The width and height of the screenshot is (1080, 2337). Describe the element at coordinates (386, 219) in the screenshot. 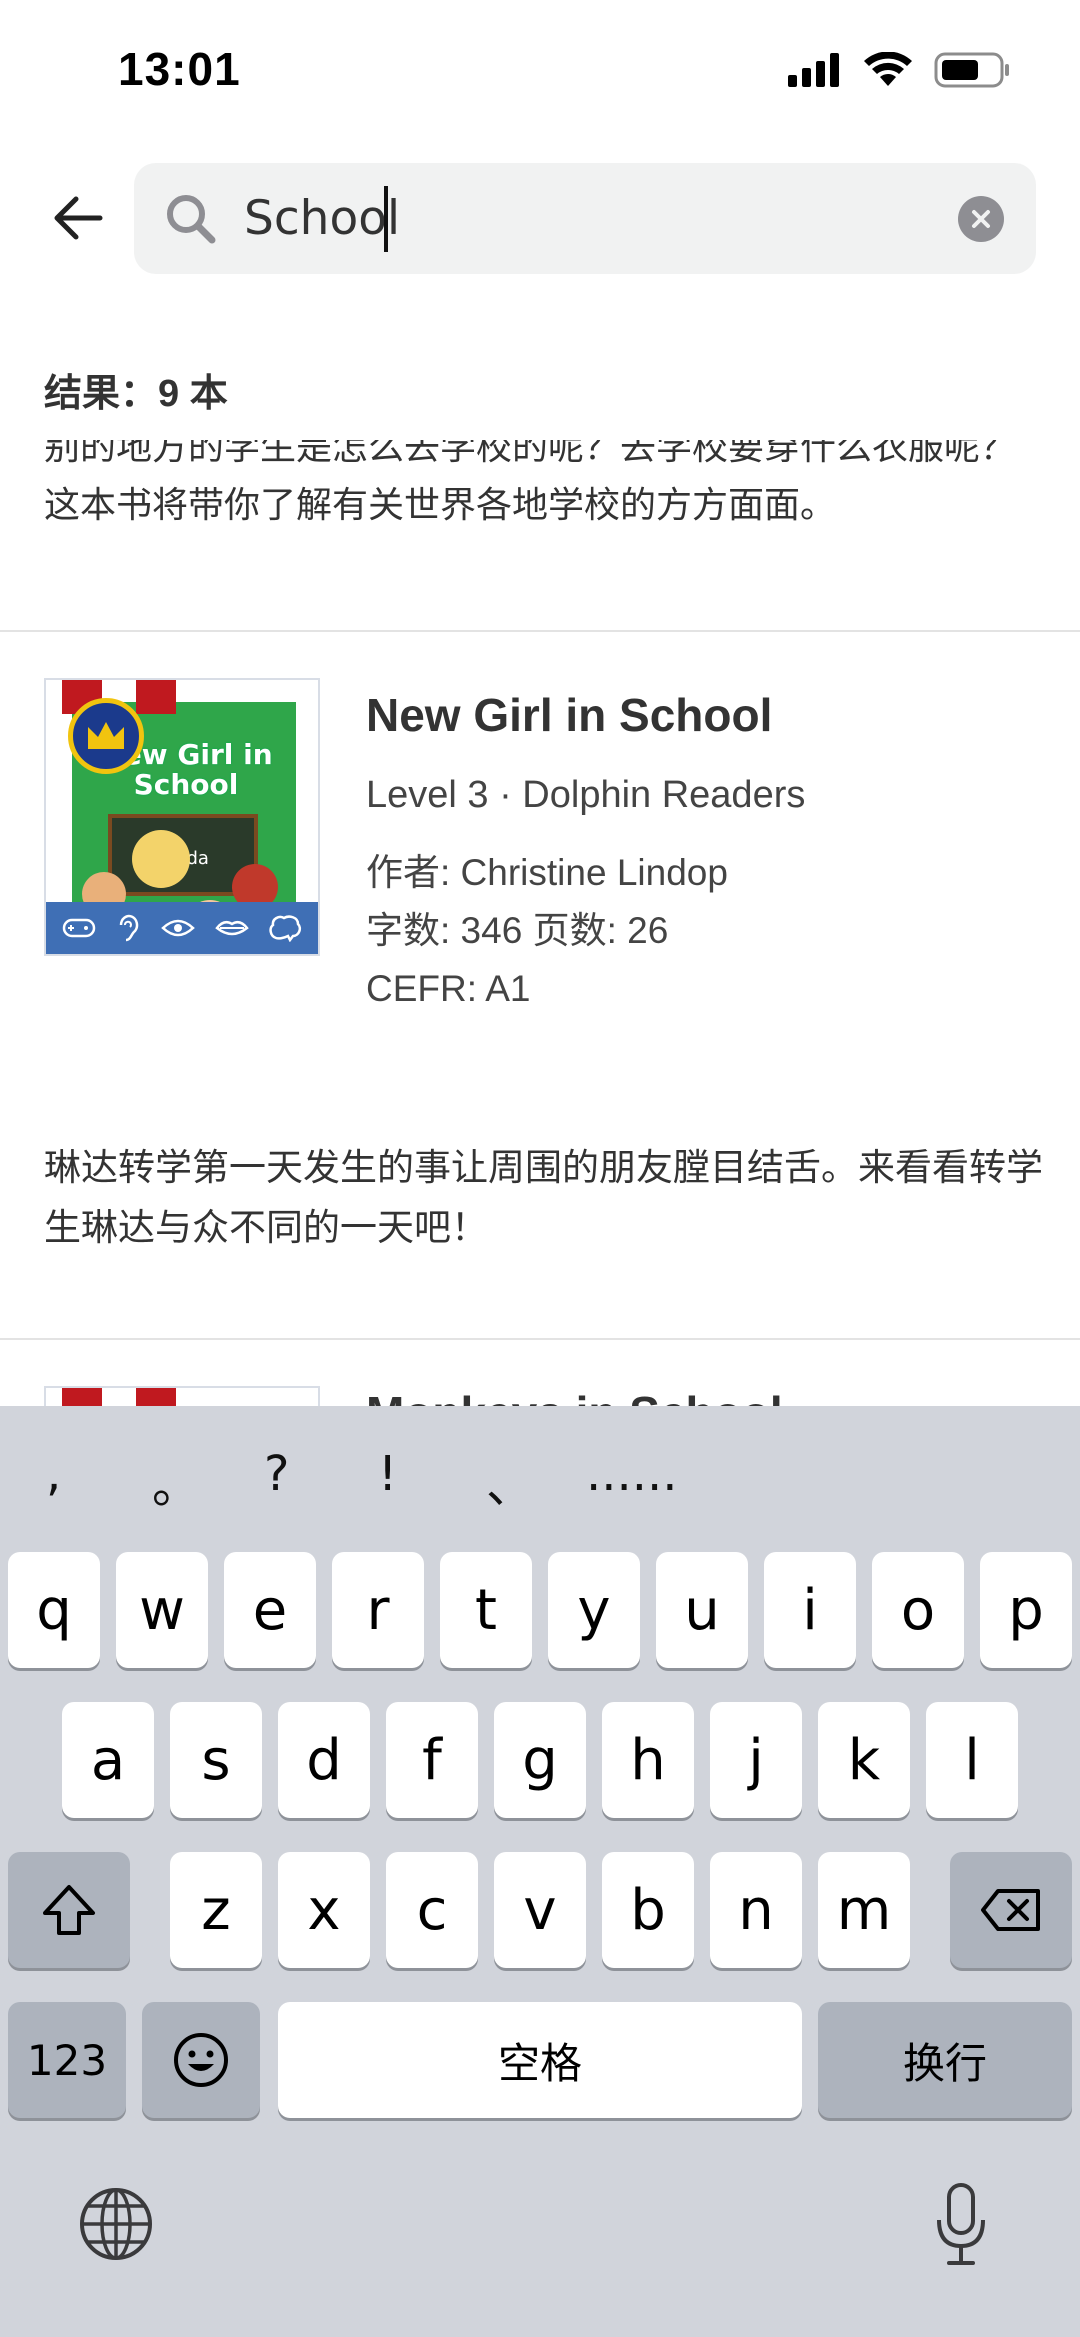

I see `text-caret` at that location.